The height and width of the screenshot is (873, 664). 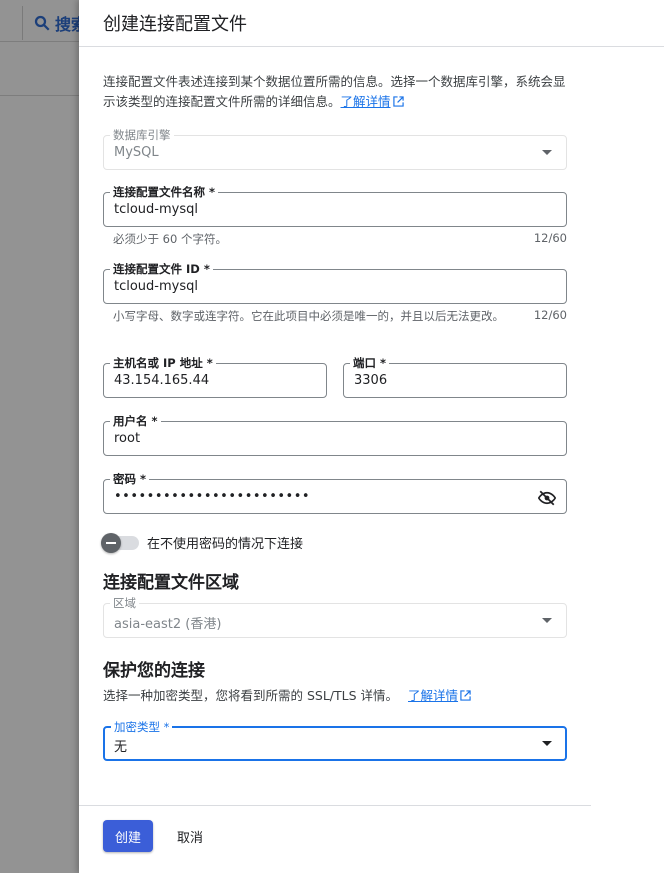 What do you see at coordinates (215, 377) in the screenshot?
I see `hostname-field: 主机名或 IP 地址 * 43.154.165.44` at bounding box center [215, 377].